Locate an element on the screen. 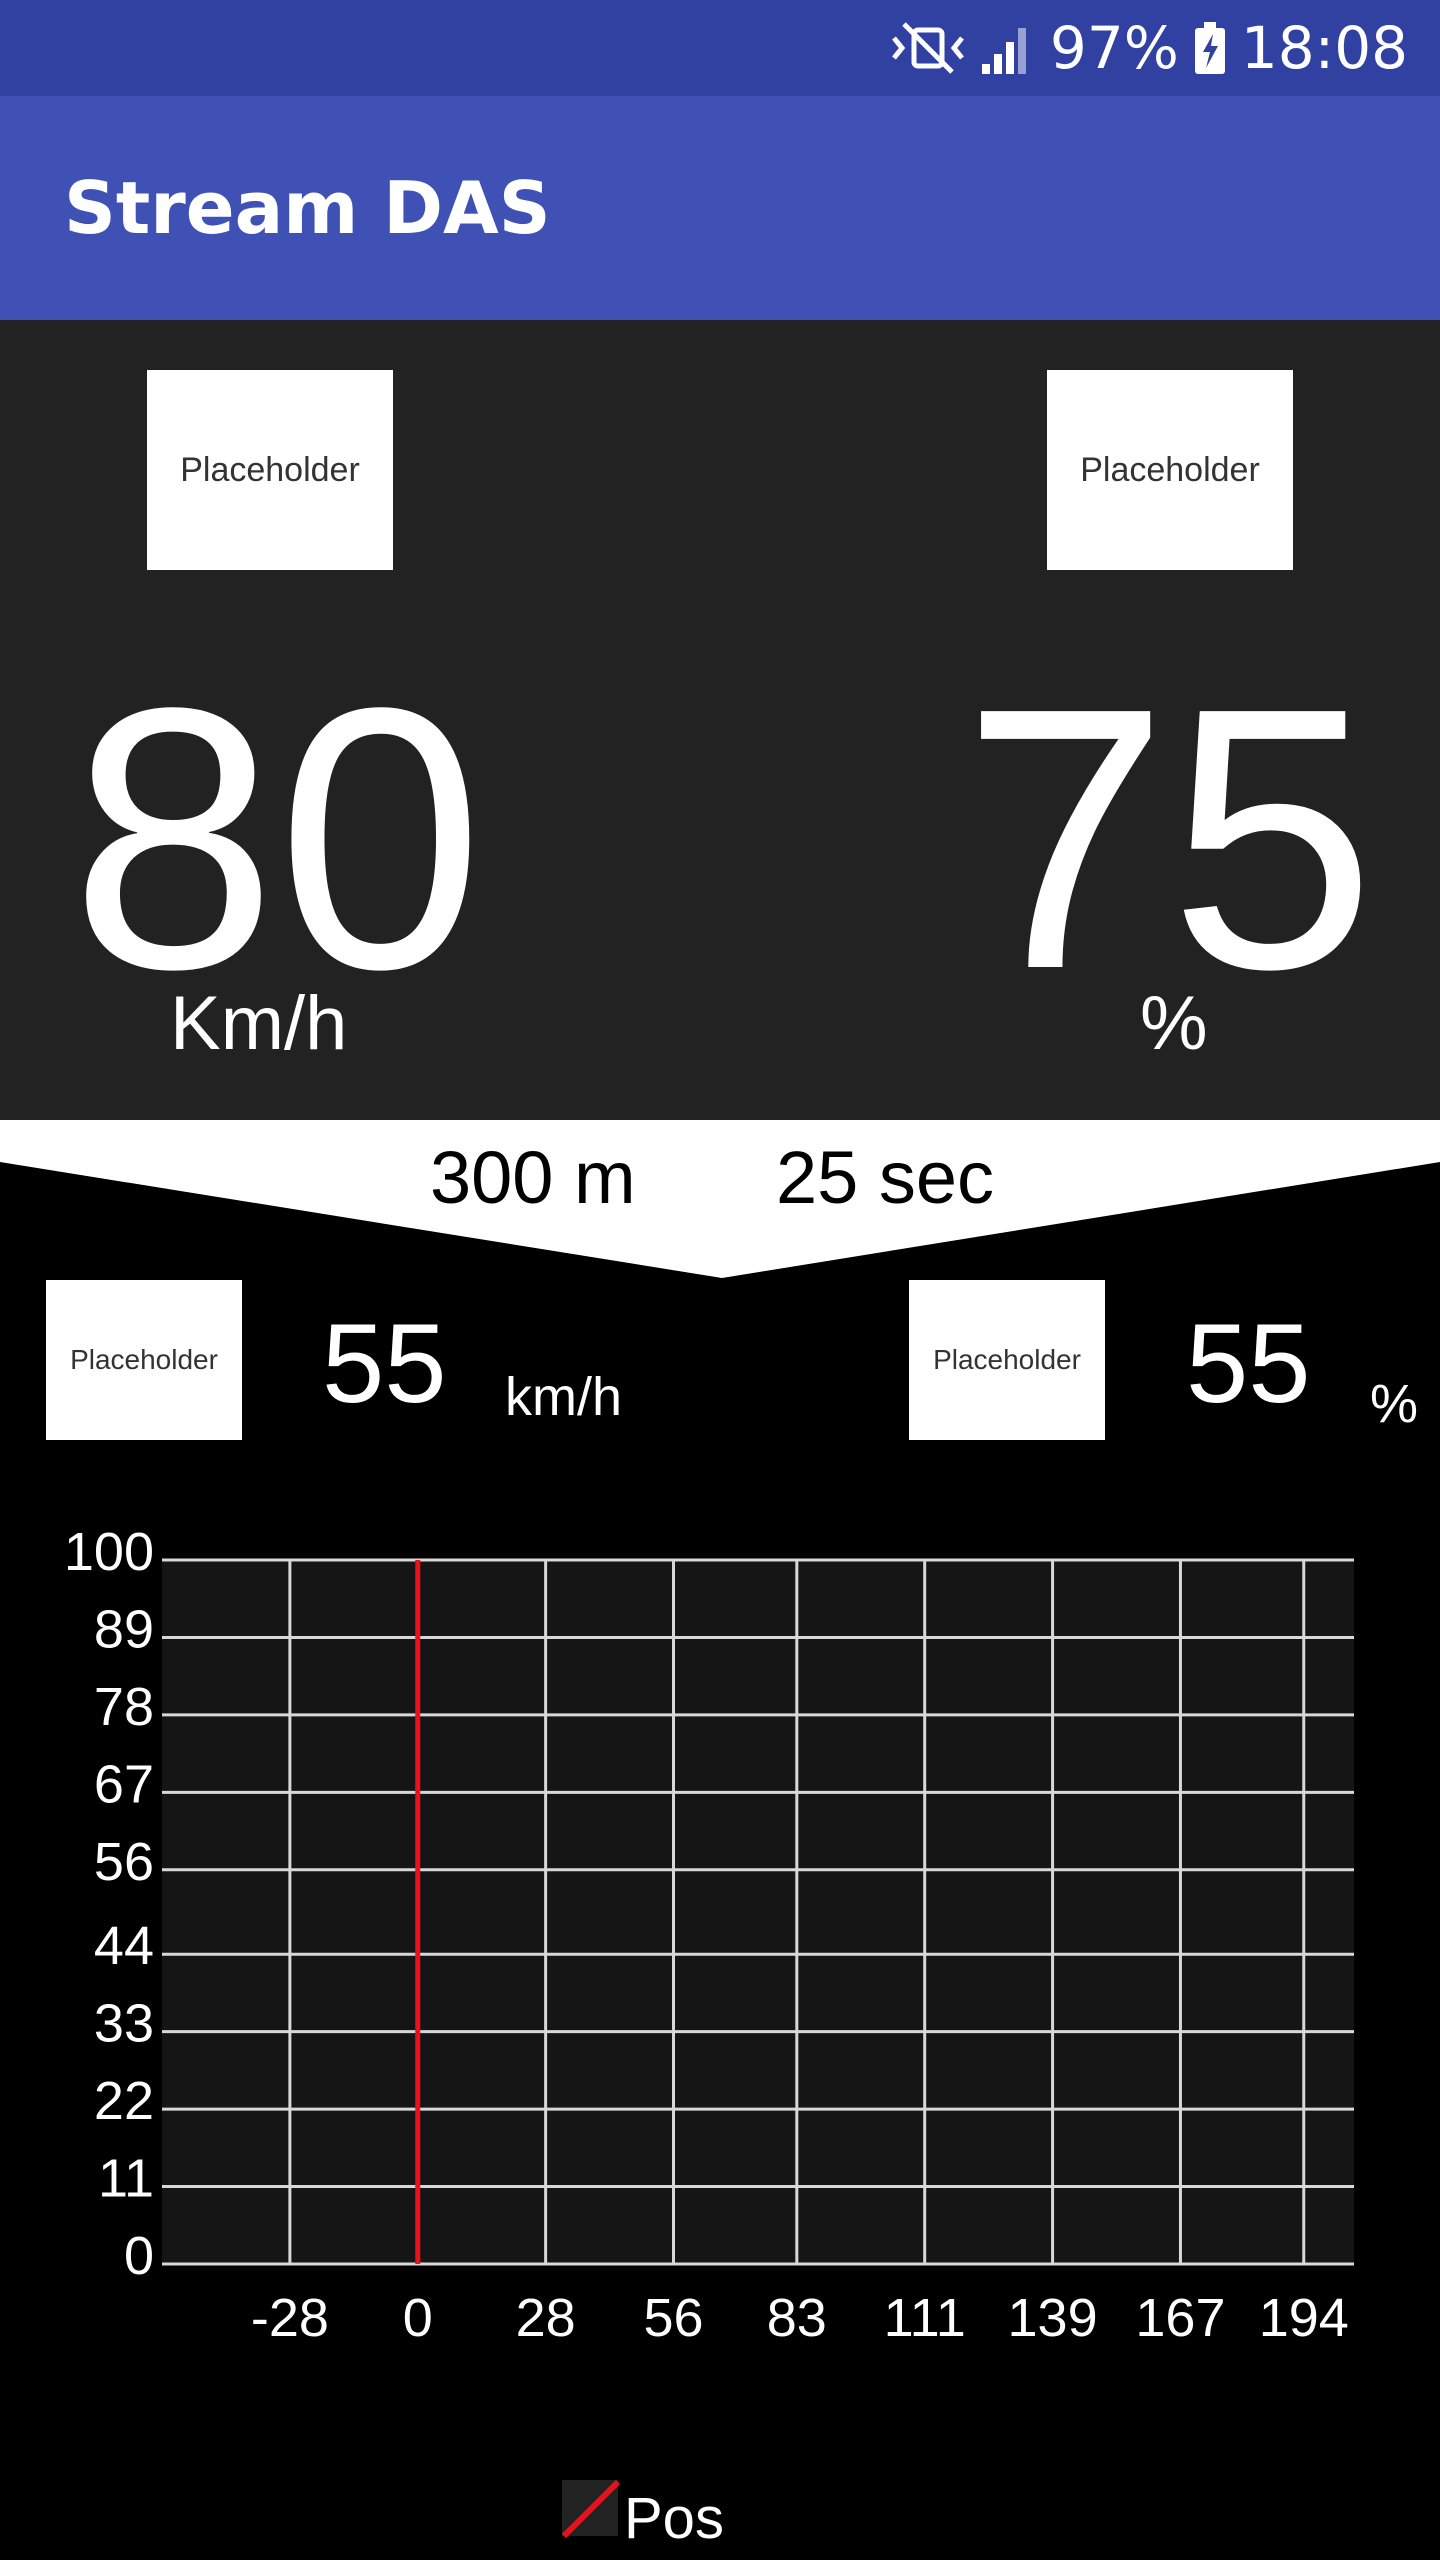 This screenshot has height=2560, width=1440. y-tick-label: 56 is located at coordinates (124, 1862).